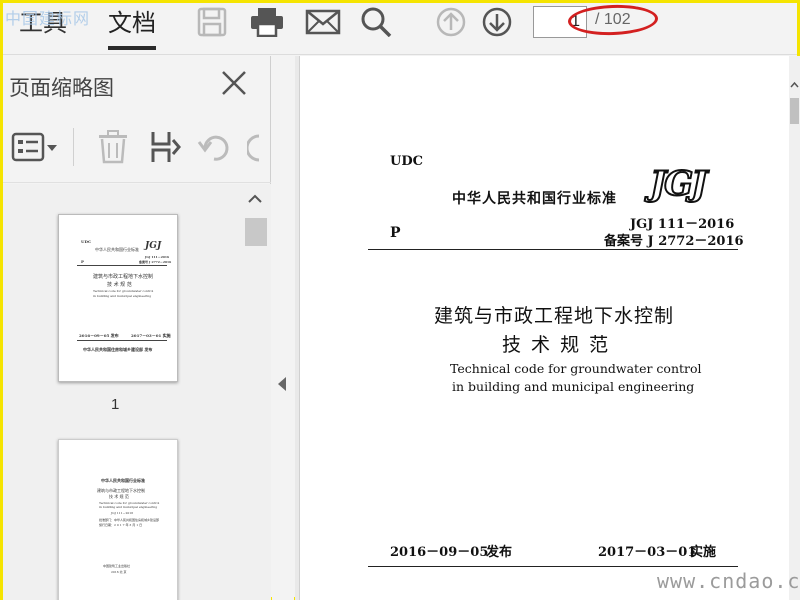 The height and width of the screenshot is (600, 800). What do you see at coordinates (794, 111) in the screenshot?
I see `doc-scrollbar-thumb` at bounding box center [794, 111].